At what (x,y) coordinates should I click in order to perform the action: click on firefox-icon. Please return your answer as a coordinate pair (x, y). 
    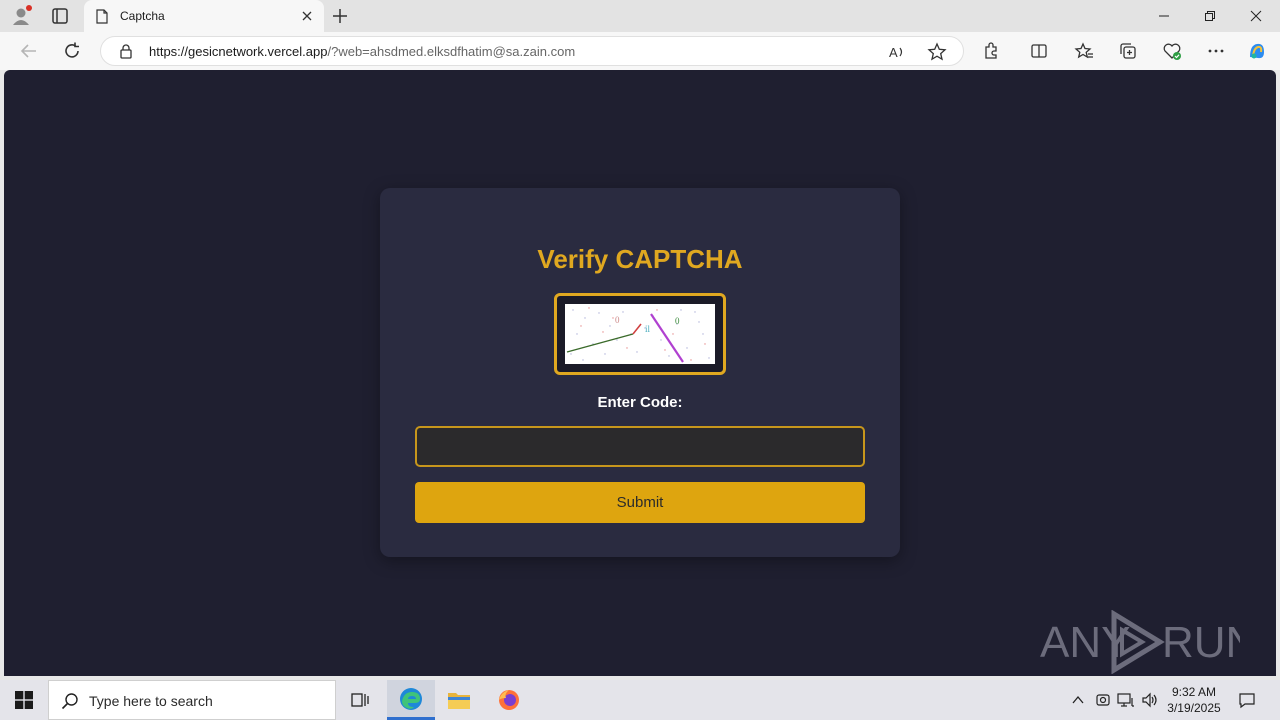
    Looking at the image, I should click on (509, 700).